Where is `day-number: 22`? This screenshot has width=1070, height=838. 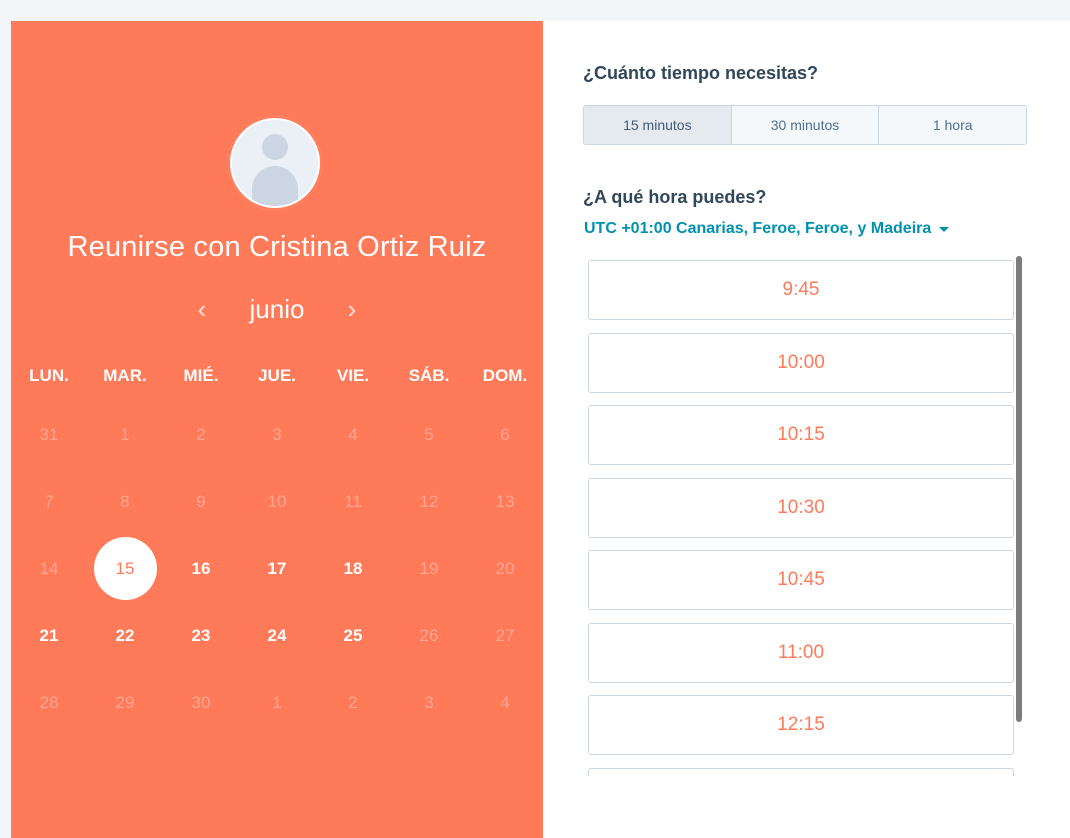 day-number: 22 is located at coordinates (125, 635).